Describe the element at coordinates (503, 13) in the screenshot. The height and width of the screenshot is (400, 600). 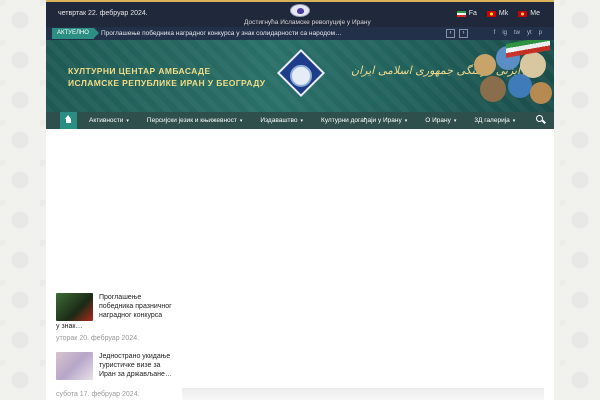
I see `lang-mk-label: Mk` at that location.